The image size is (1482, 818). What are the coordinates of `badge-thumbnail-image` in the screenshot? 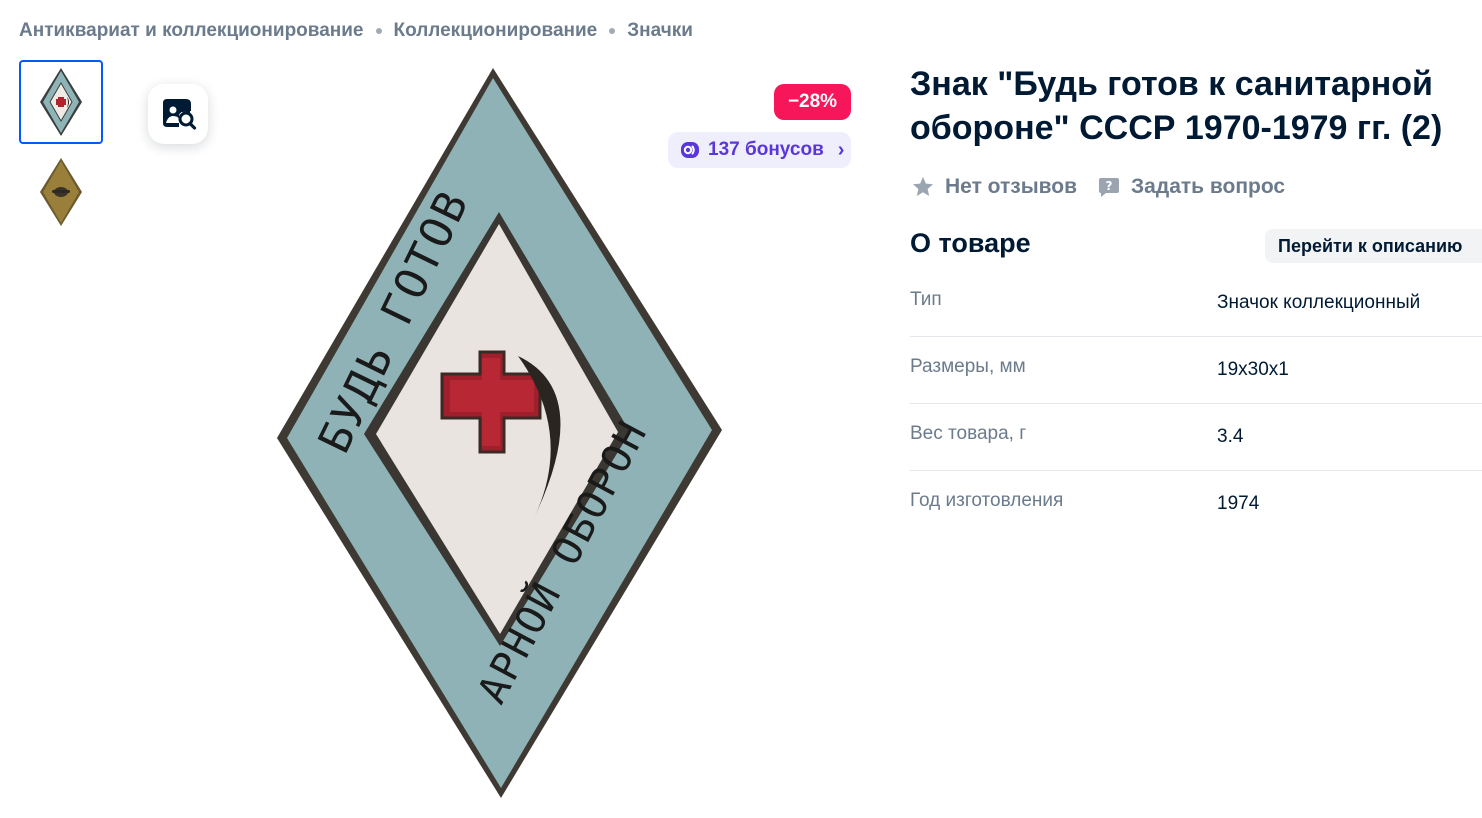 It's located at (61, 102).